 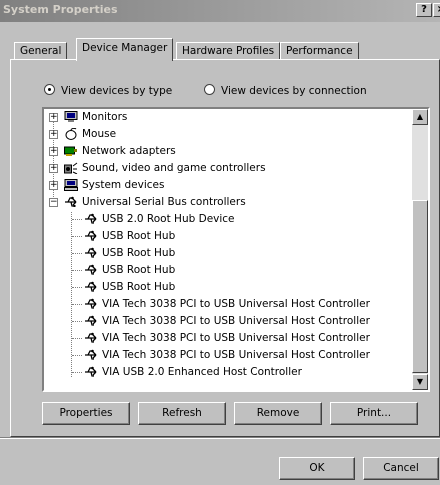 I want to click on window-title: System Properties, so click(x=60, y=9).